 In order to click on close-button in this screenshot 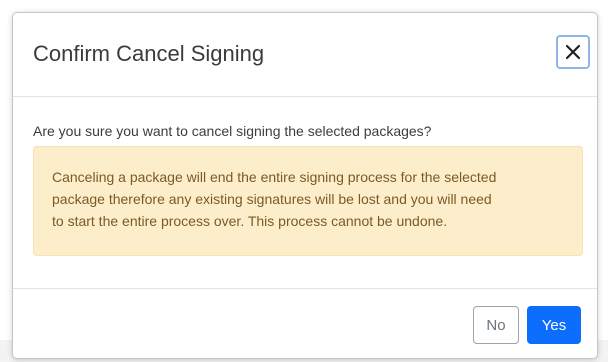, I will do `click(573, 52)`.